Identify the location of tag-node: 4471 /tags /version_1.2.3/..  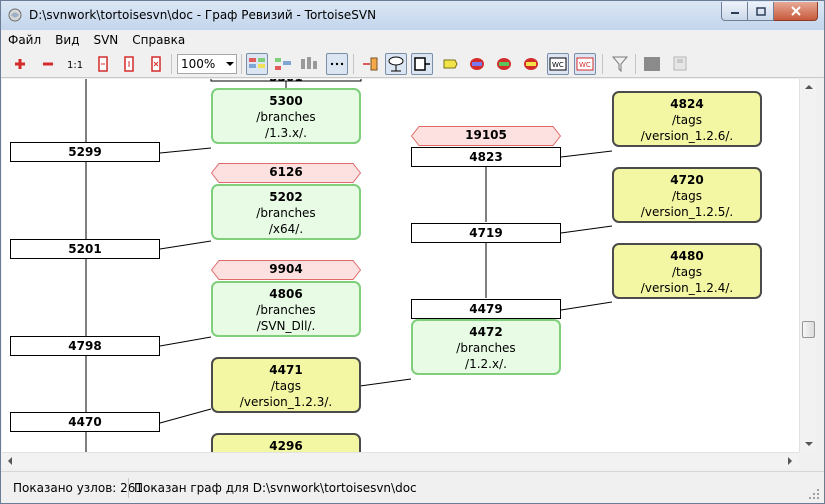
(286, 385).